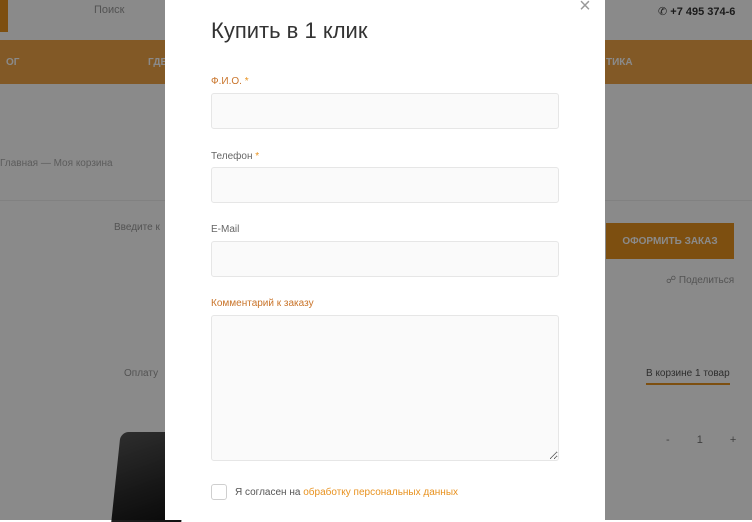  What do you see at coordinates (385, 185) in the screenshot?
I see `phone-field` at bounding box center [385, 185].